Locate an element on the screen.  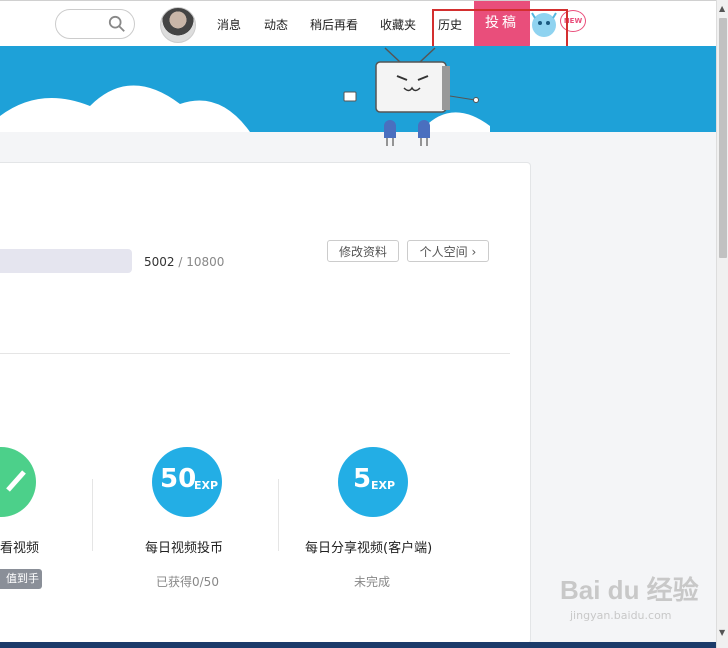
task-coin-badge: 50 EXP is located at coordinates (187, 482).